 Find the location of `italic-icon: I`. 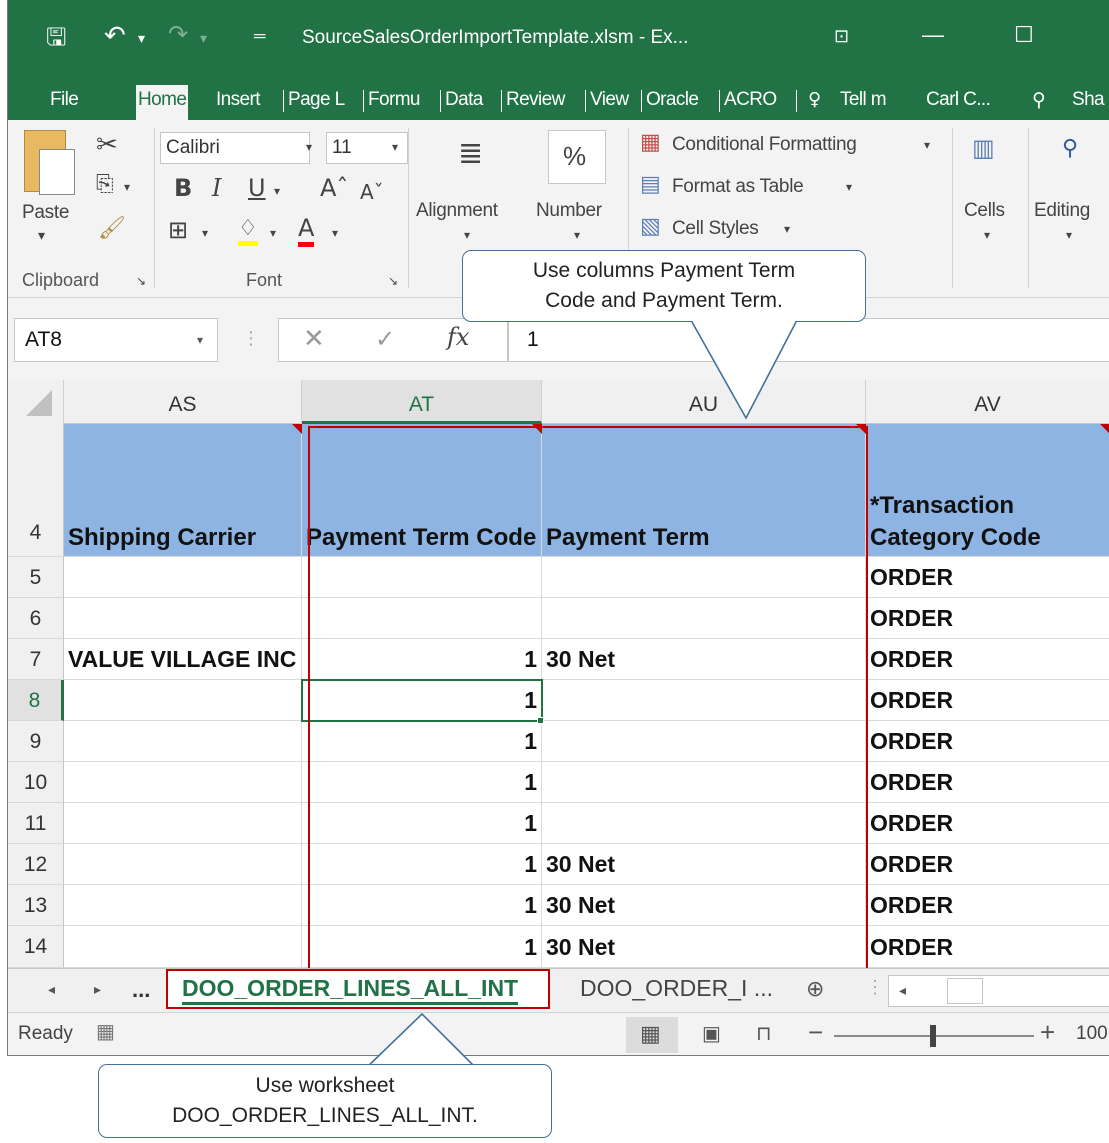

italic-icon: I is located at coordinates (216, 188).